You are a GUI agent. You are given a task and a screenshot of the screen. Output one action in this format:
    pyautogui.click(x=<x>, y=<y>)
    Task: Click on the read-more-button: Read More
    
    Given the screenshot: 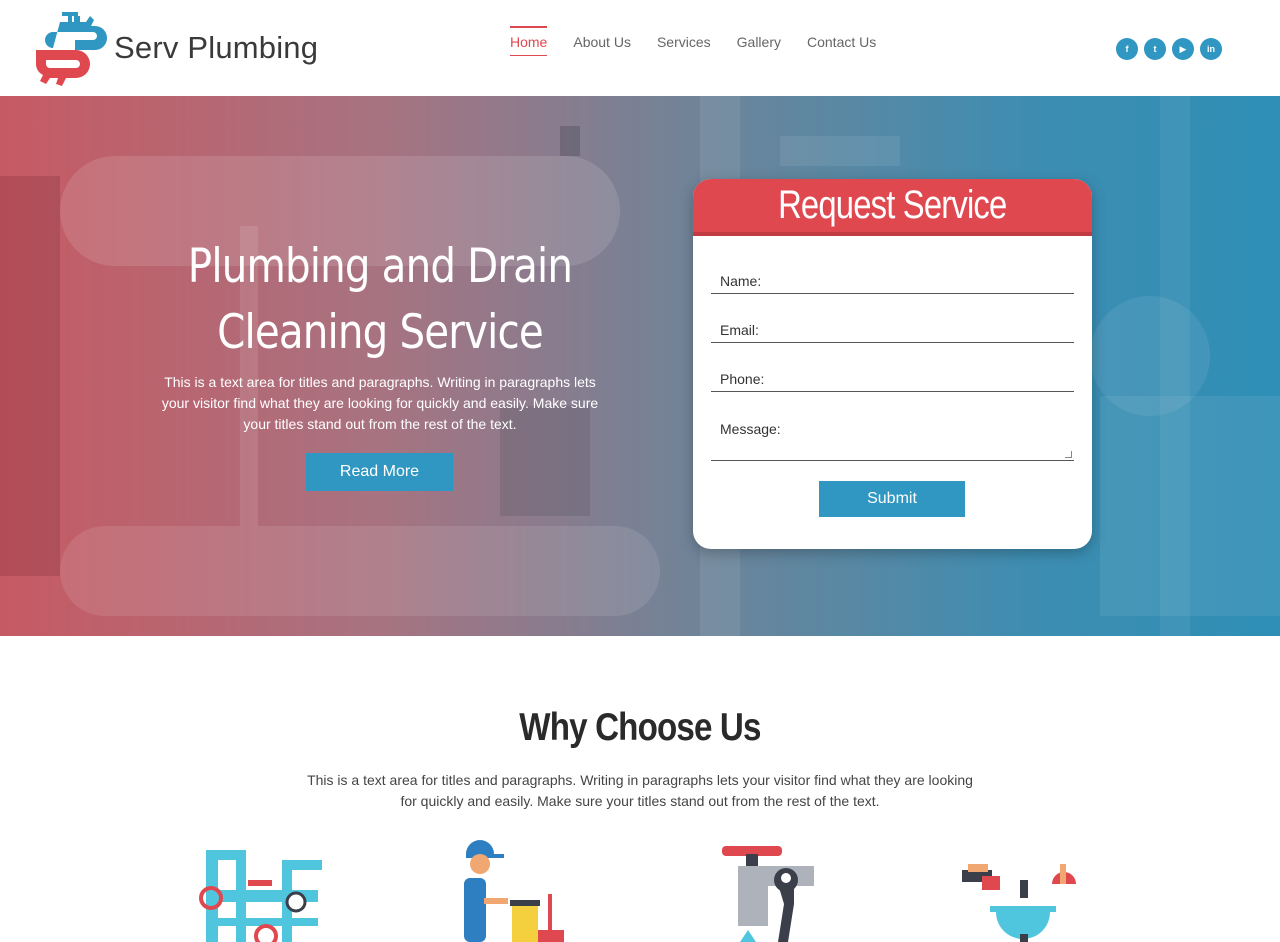 What is the action you would take?
    pyautogui.click(x=379, y=472)
    